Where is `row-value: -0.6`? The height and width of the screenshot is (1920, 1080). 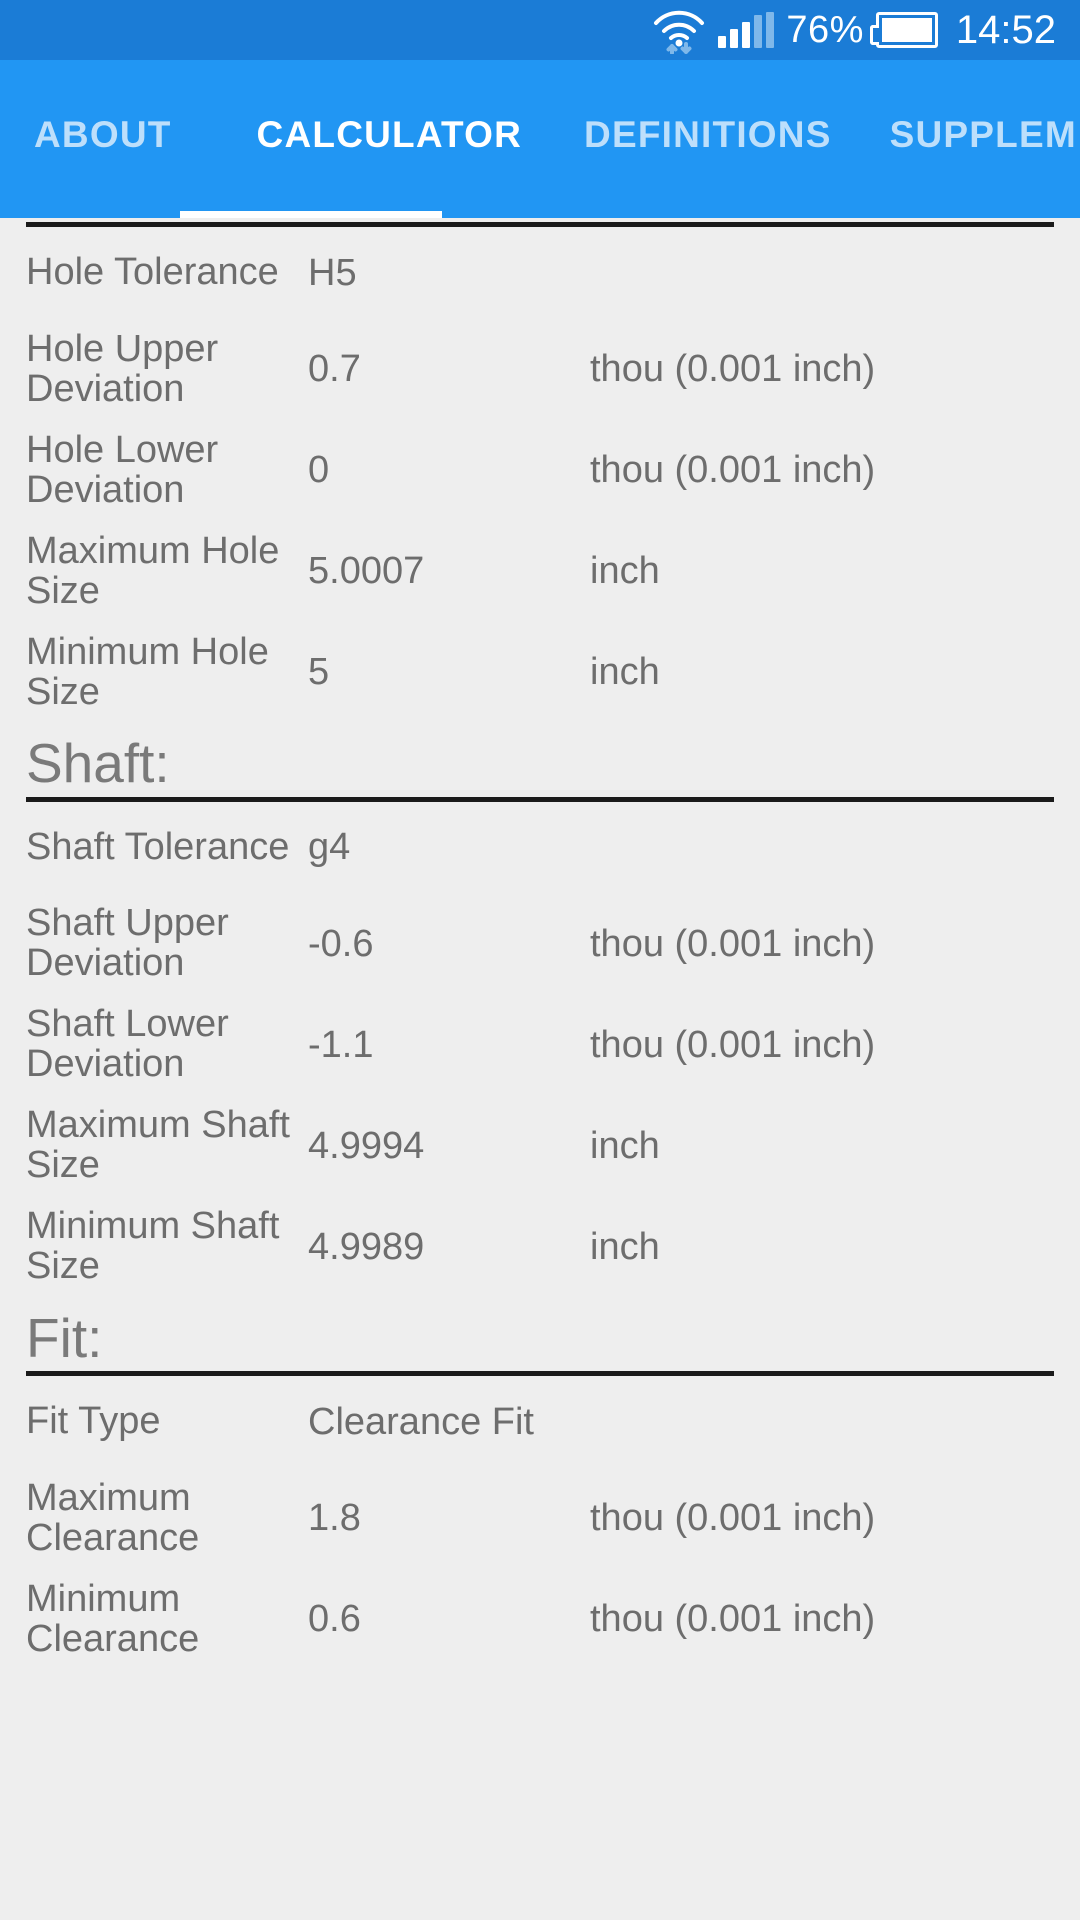 row-value: -0.6 is located at coordinates (341, 943).